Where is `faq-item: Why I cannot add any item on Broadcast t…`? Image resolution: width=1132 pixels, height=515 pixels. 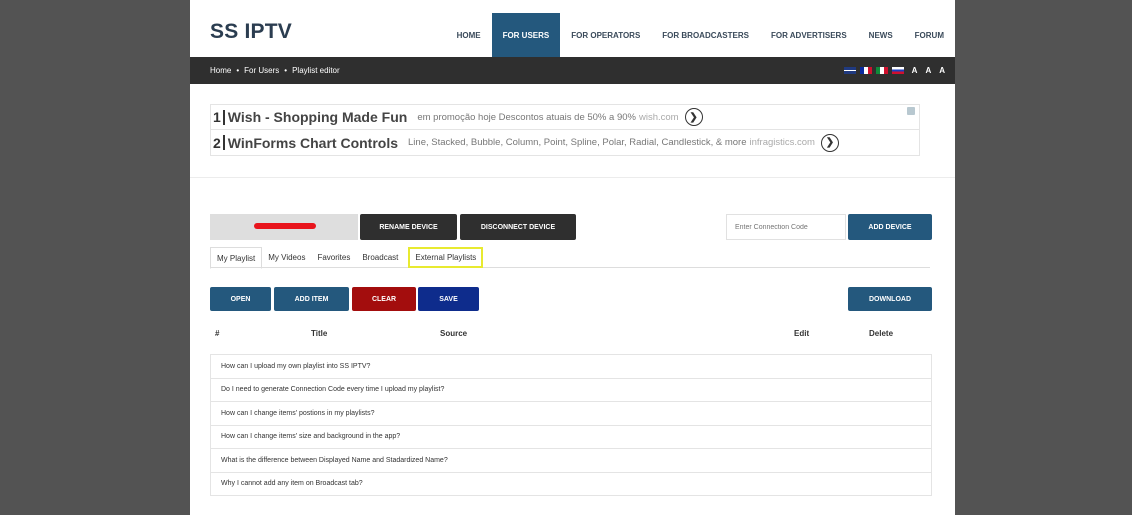 faq-item: Why I cannot add any item on Broadcast t… is located at coordinates (571, 484).